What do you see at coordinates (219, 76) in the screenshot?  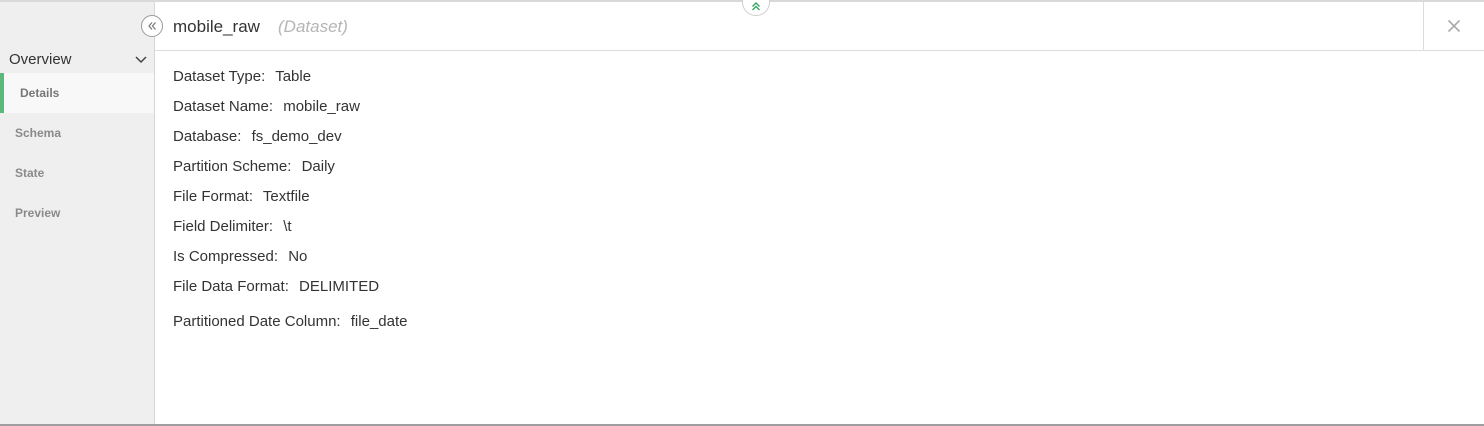 I see `detail-key: Dataset Type:` at bounding box center [219, 76].